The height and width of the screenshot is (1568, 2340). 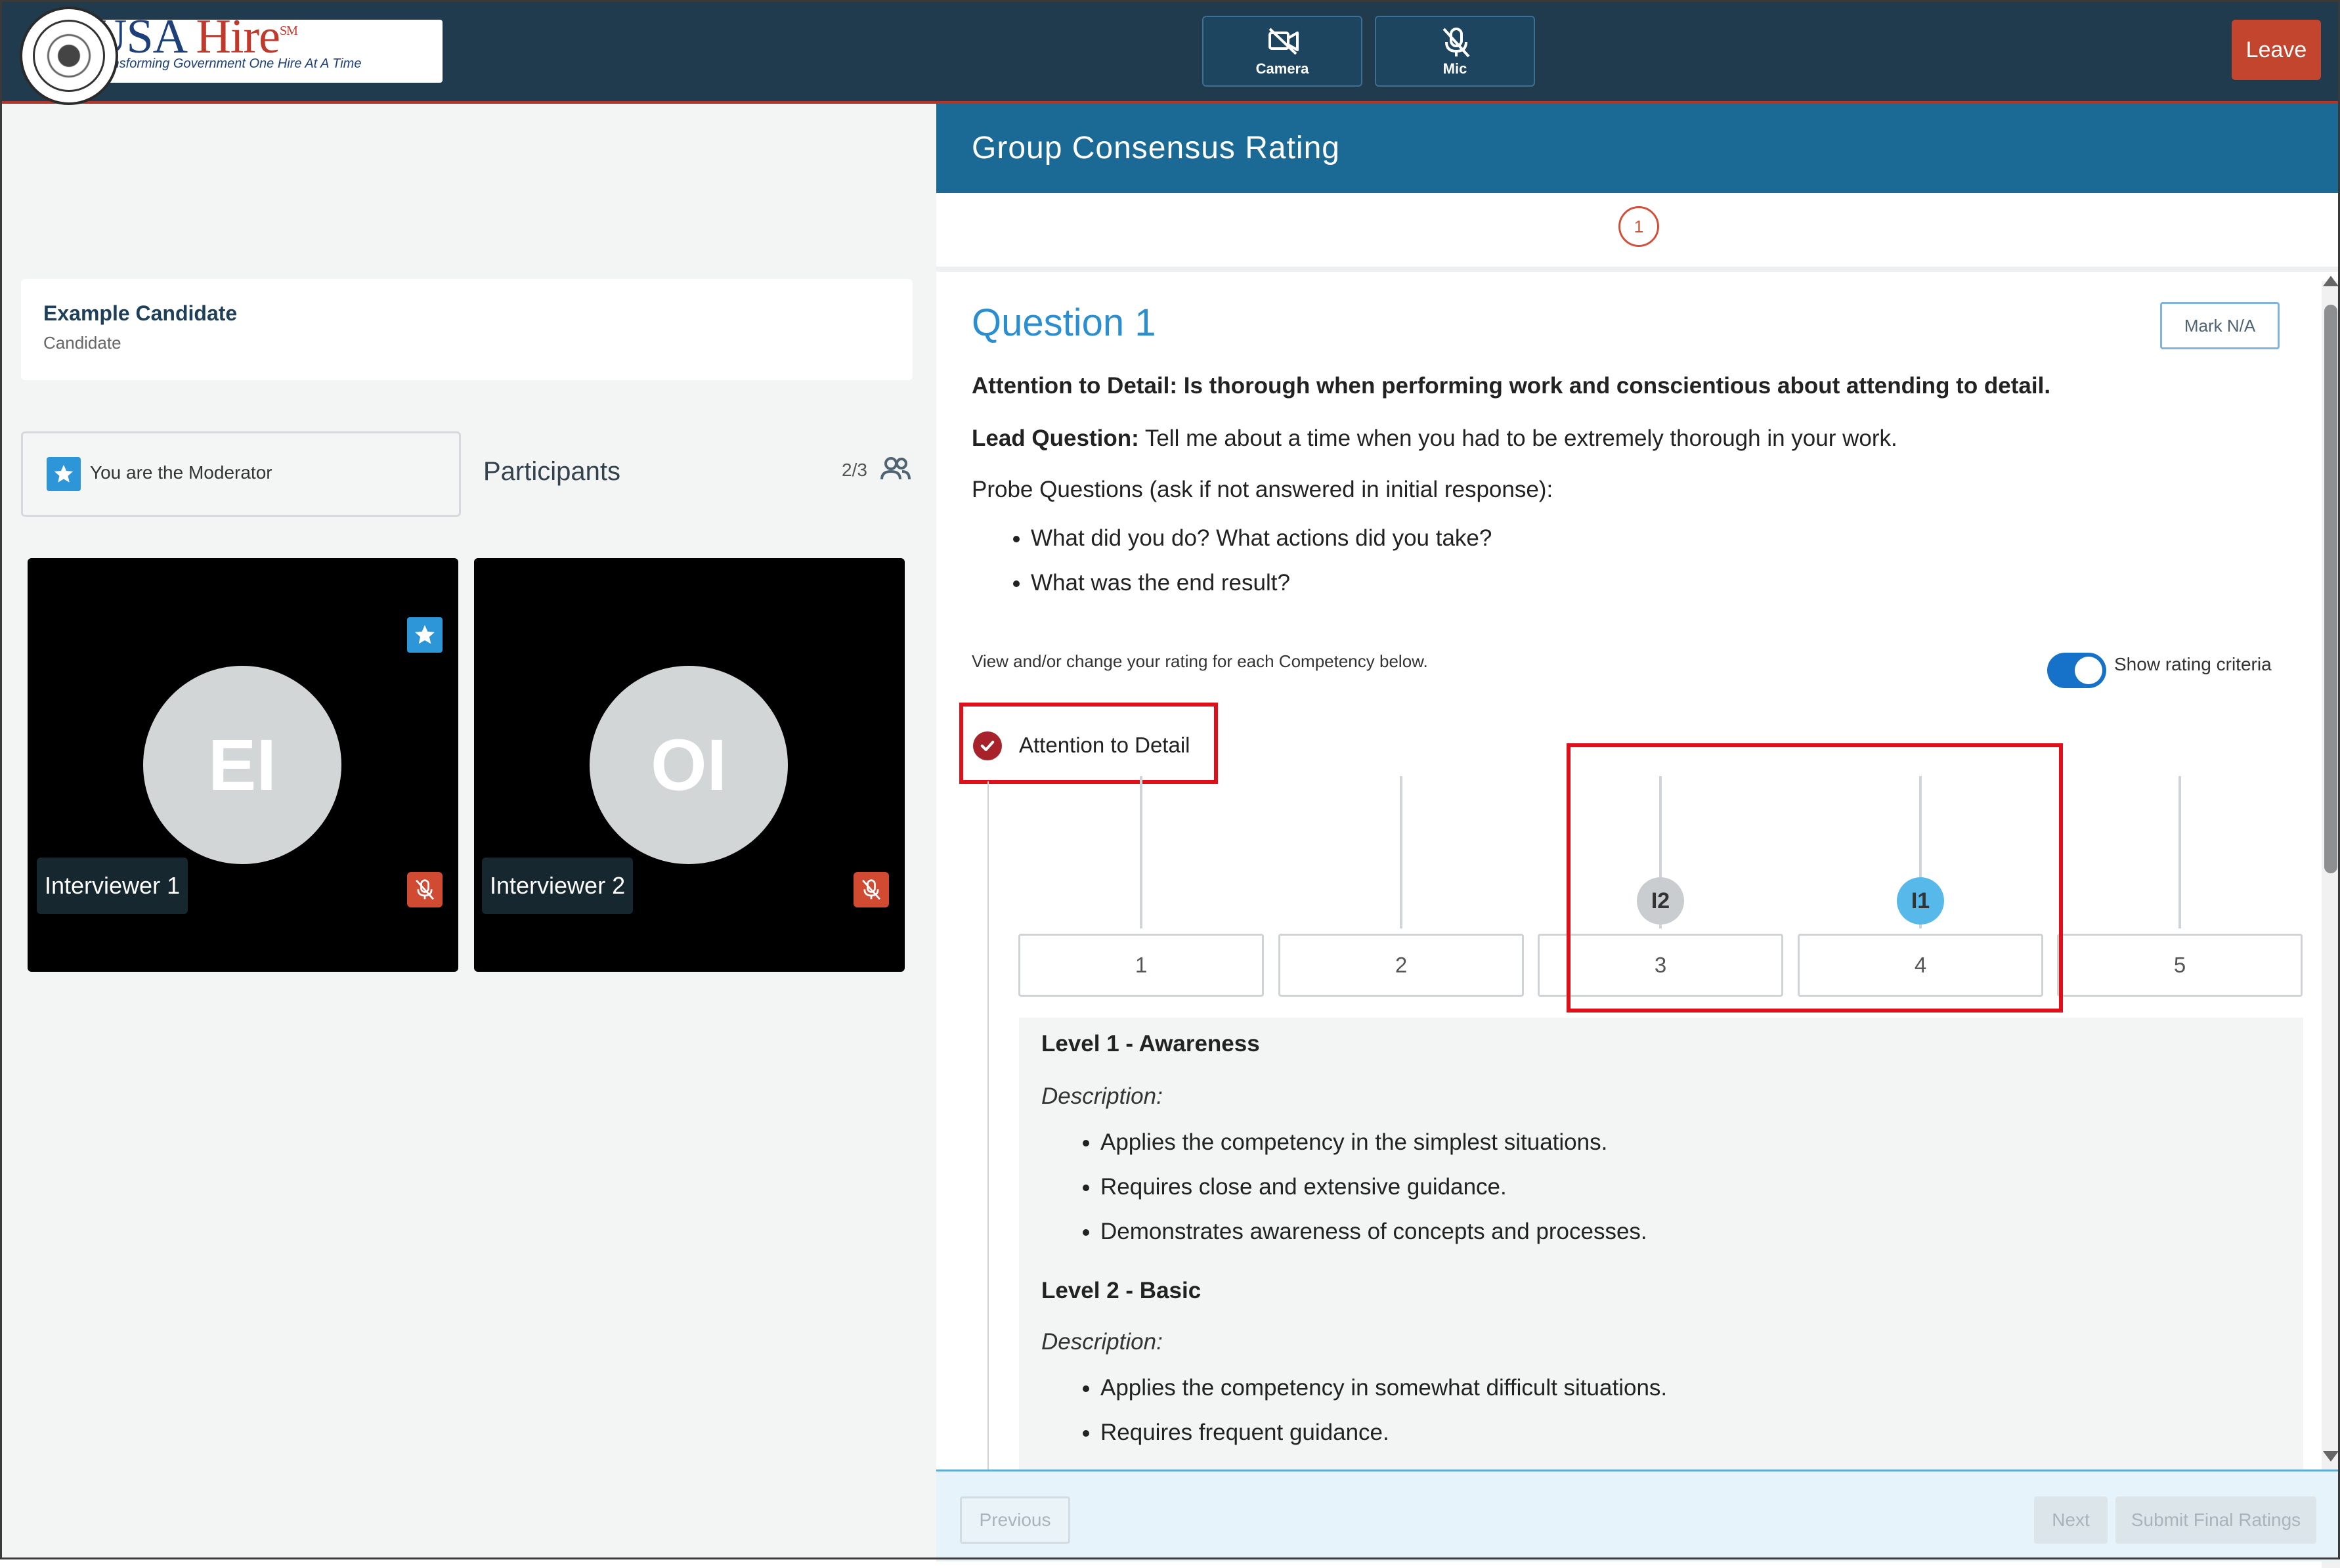 What do you see at coordinates (1454, 69) in the screenshot?
I see `mic-label: Mic` at bounding box center [1454, 69].